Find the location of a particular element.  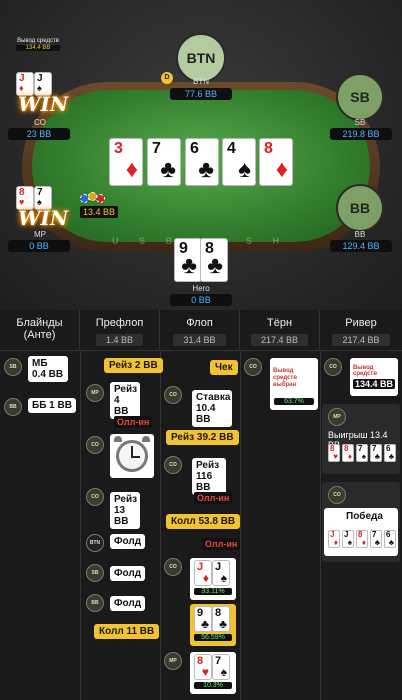

preflop-btn-pos: BTN is located at coordinates (95, 543).